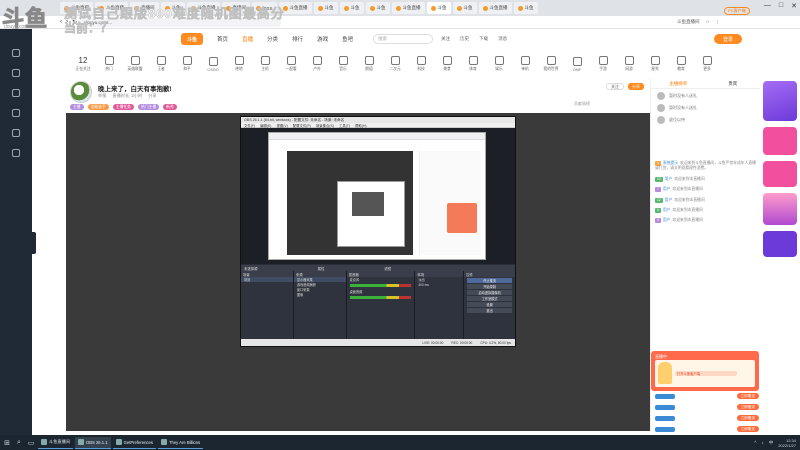  I want to click on category-item: 科技, so click(421, 64).